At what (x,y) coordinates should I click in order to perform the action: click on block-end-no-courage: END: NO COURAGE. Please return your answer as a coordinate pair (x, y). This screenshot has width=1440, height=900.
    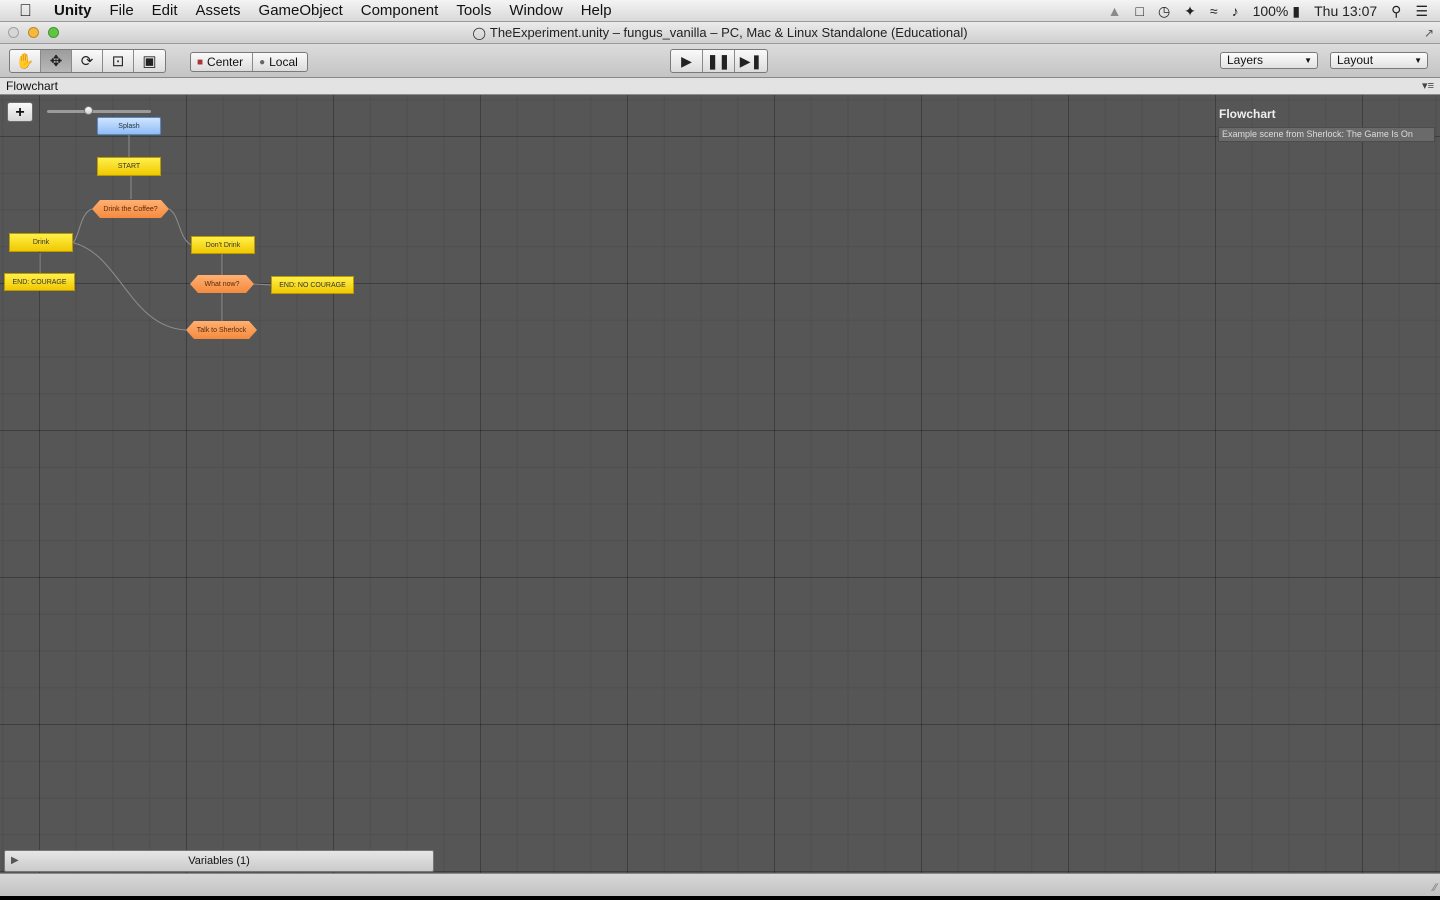
    Looking at the image, I should click on (312, 285).